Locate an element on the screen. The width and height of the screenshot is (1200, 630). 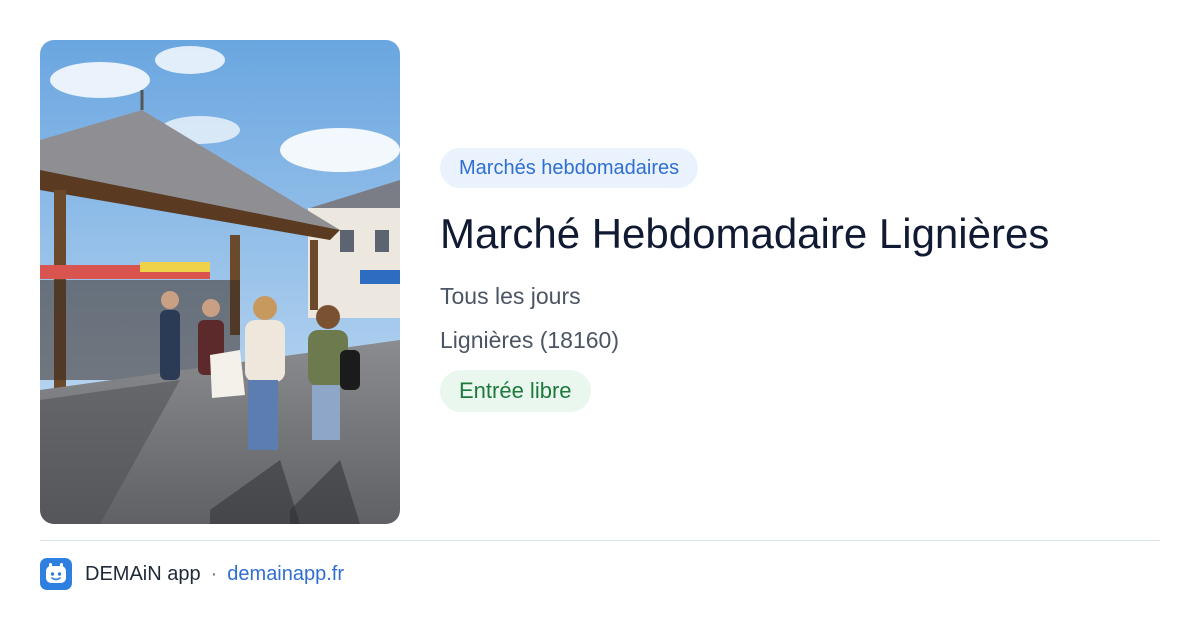
footer: DEMAiN app · demainapp.fr is located at coordinates (192, 574).